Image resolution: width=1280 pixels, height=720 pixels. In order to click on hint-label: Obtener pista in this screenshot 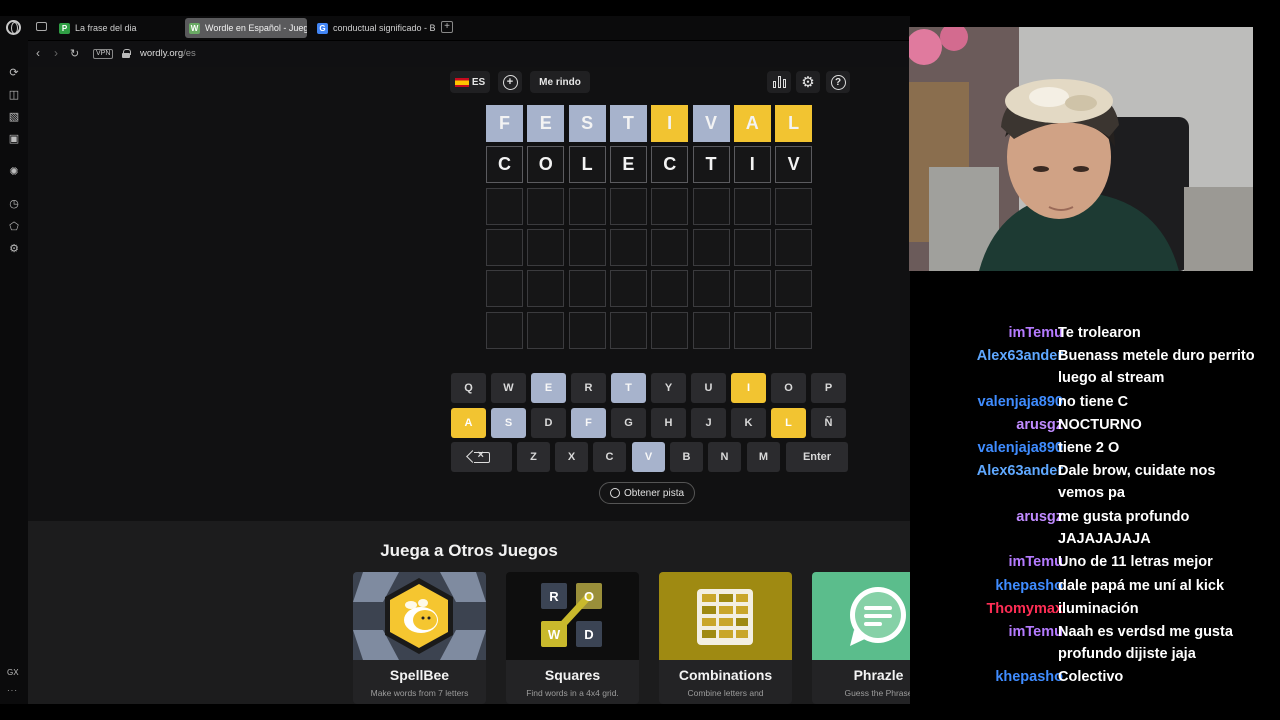, I will do `click(654, 493)`.